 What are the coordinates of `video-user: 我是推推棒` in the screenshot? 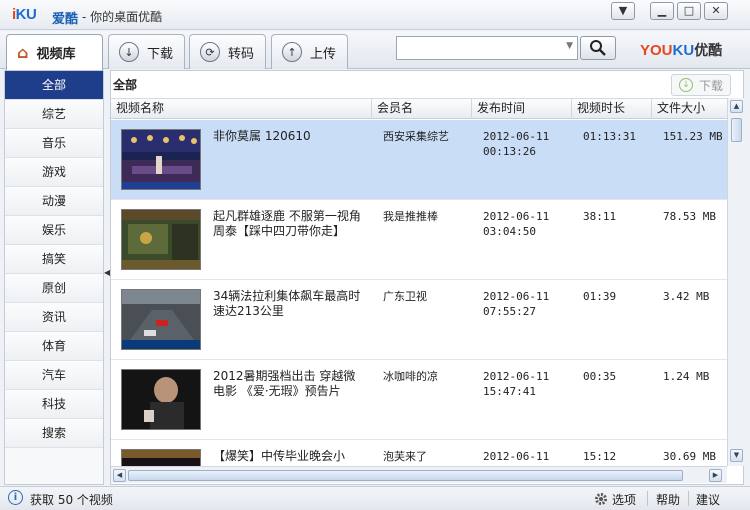 It's located at (410, 216).